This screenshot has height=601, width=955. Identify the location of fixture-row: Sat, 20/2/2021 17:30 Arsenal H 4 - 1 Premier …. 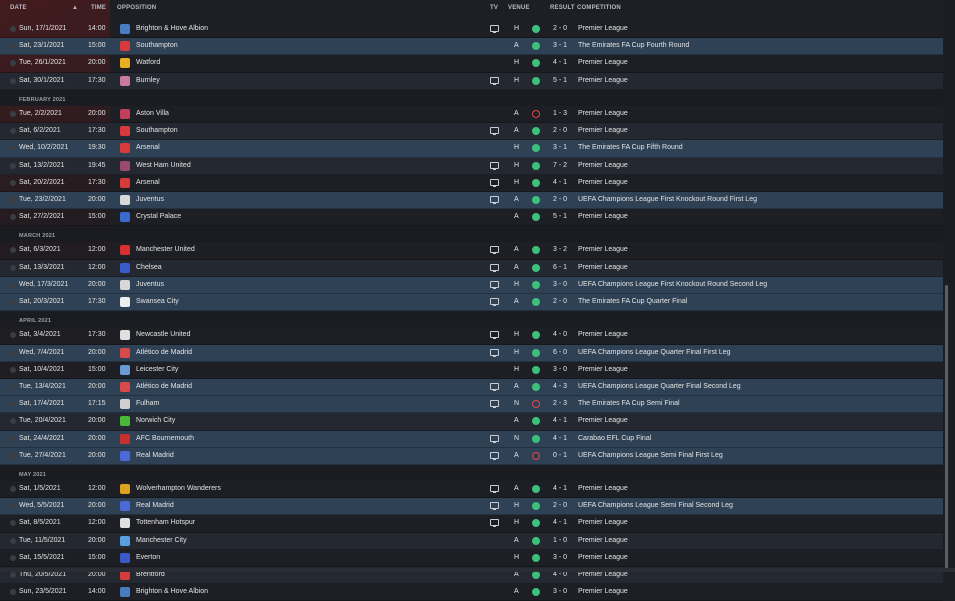
(471, 183).